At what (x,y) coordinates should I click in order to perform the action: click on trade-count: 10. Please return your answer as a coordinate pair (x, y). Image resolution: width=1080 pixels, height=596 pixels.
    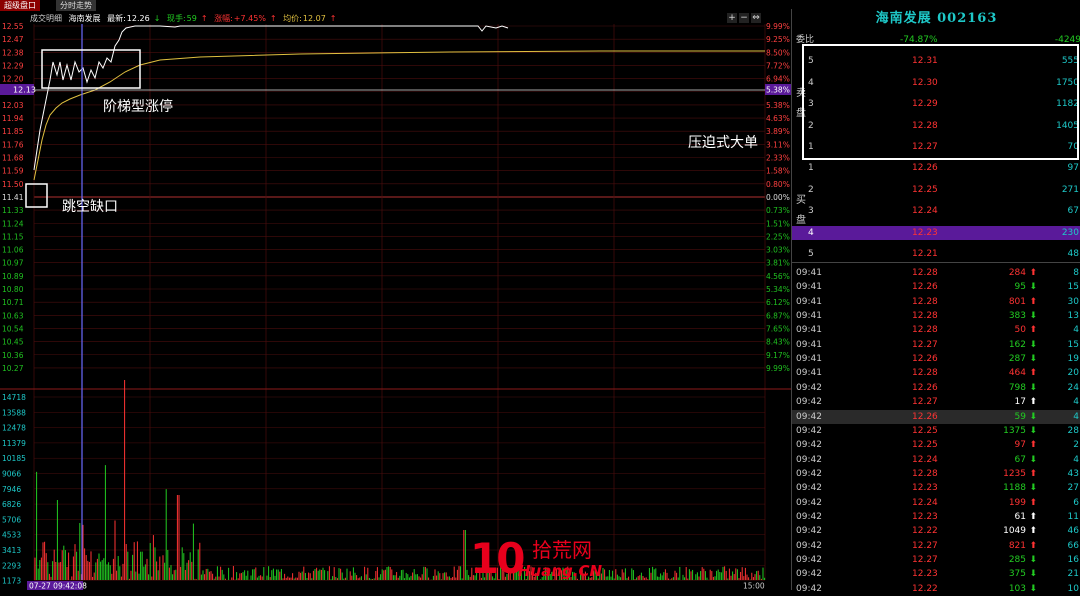
    Looking at the image, I should click on (1073, 588).